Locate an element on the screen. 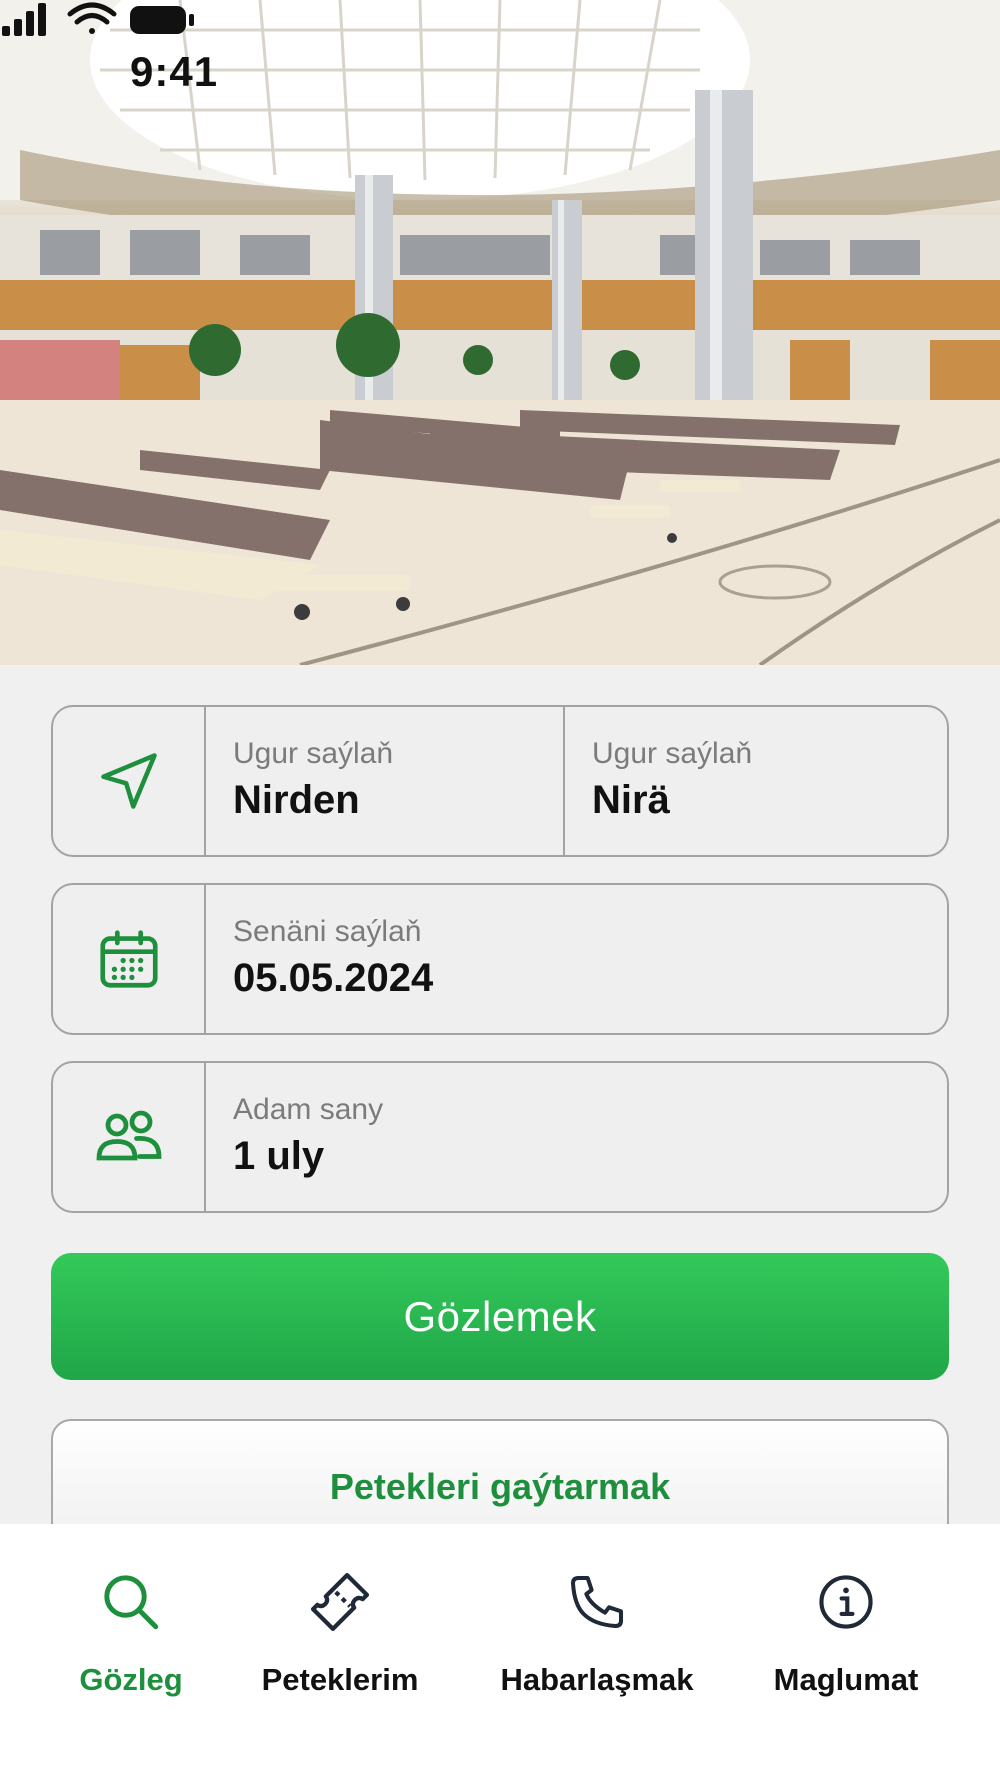  tab-search: Gözleg is located at coordinates (131, 1631).